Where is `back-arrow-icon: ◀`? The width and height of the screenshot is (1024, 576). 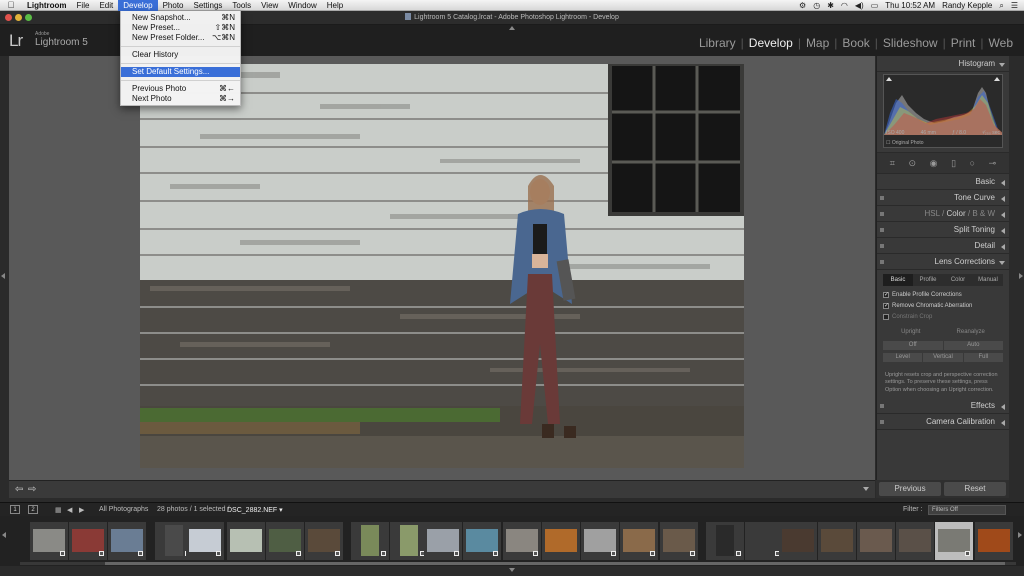
back-arrow-icon: ◀ is located at coordinates (69, 510).